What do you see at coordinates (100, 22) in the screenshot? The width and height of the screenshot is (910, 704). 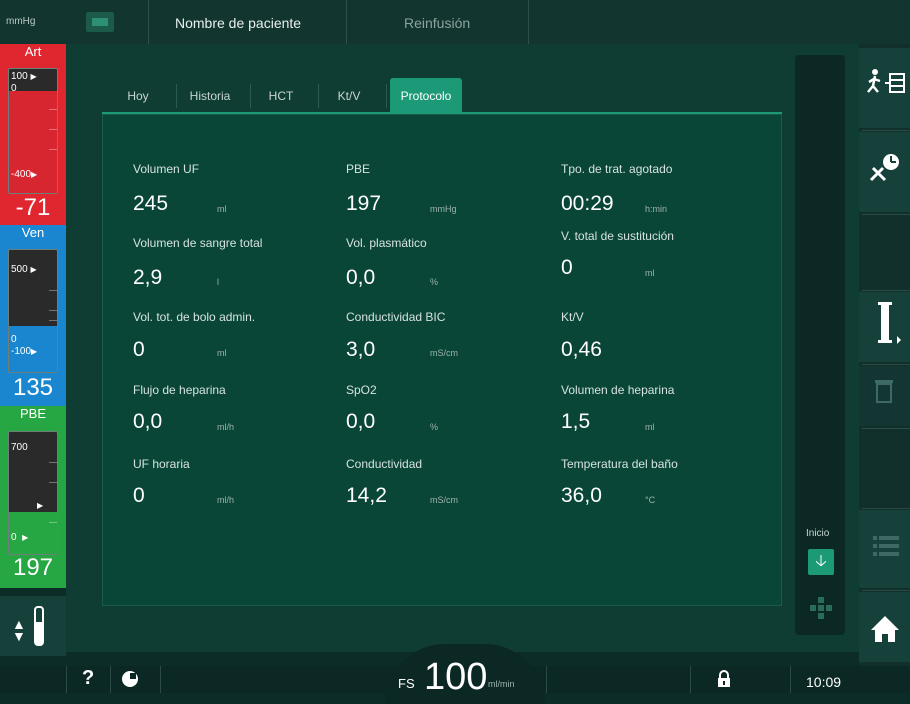 I see `patient-card-icon` at bounding box center [100, 22].